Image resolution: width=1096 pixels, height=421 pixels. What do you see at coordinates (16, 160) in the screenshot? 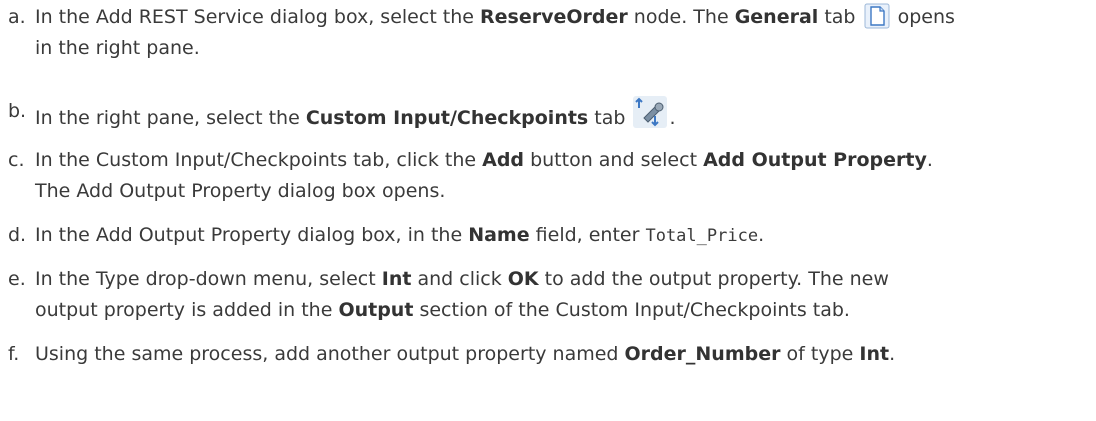
I see `step-marker: c.` at bounding box center [16, 160].